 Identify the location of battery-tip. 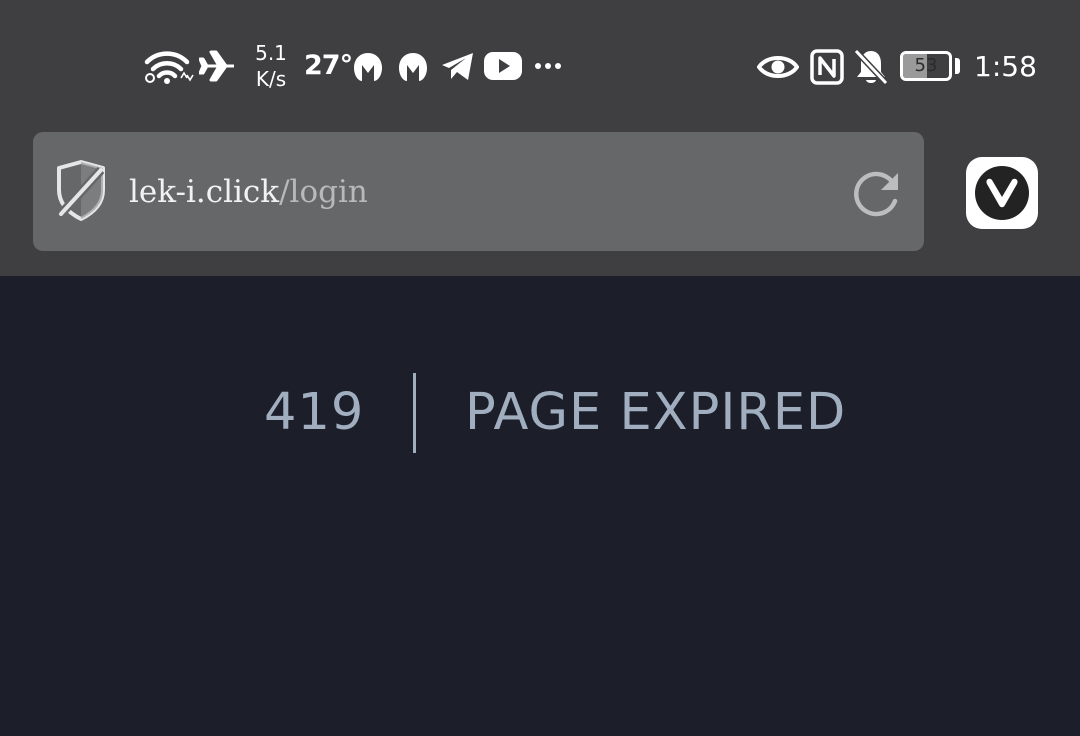
(957, 66).